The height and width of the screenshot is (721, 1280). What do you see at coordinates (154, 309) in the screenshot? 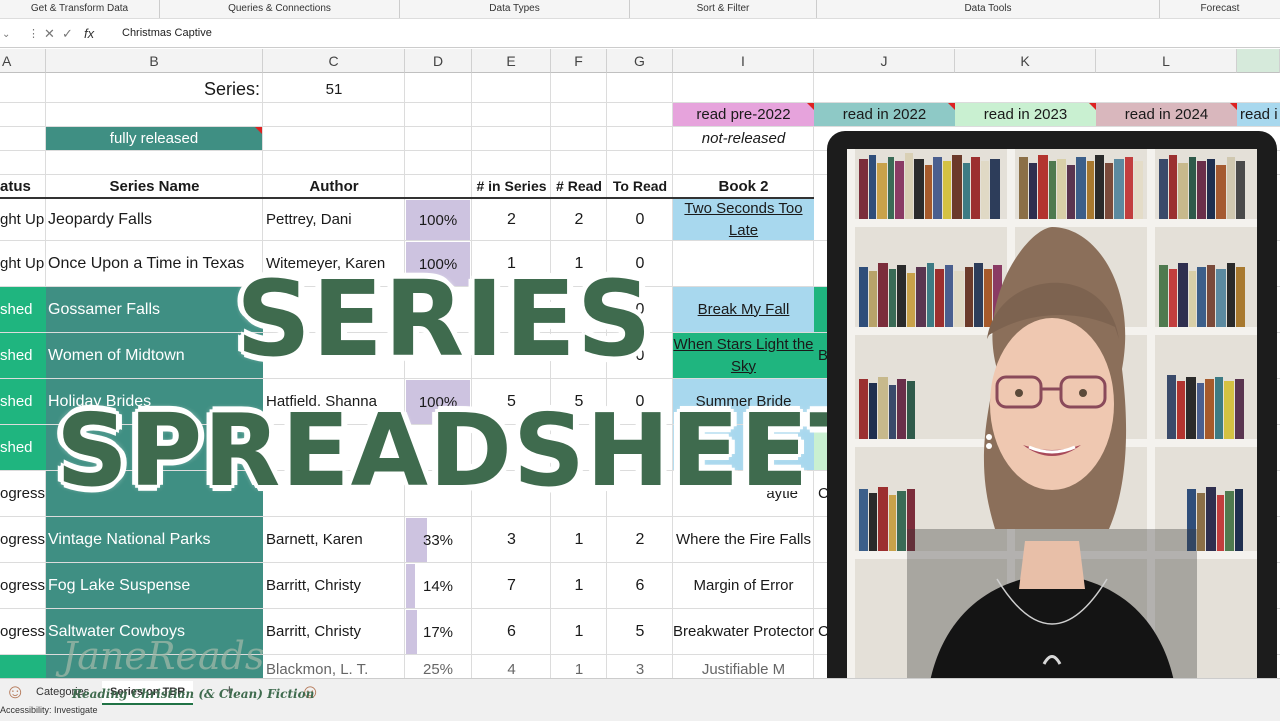
I see `cell-series-name: Gossamer Falls` at bounding box center [154, 309].